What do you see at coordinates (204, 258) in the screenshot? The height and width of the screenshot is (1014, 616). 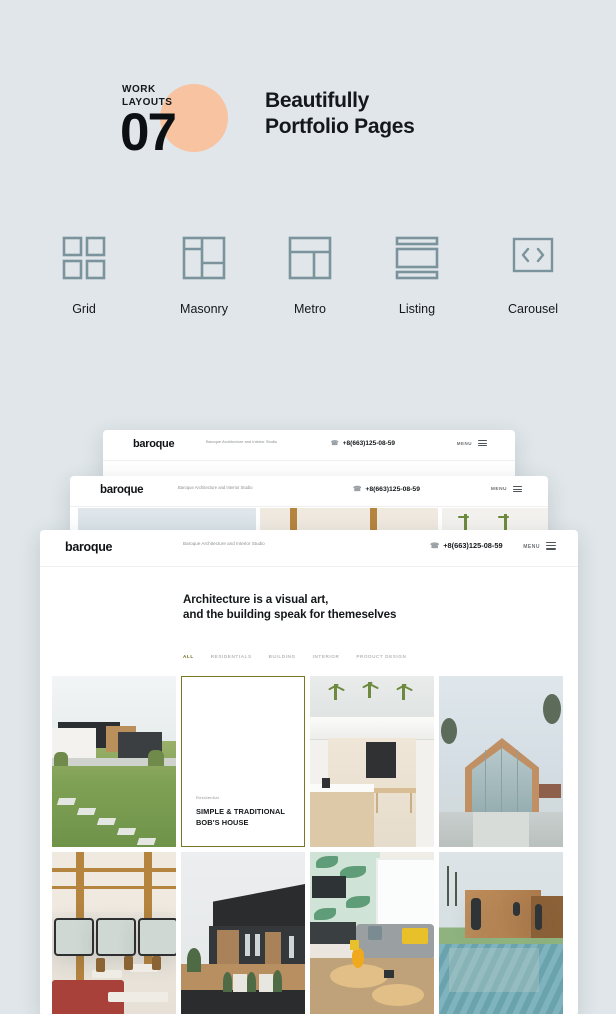 I see `masonry-layout-icon` at bounding box center [204, 258].